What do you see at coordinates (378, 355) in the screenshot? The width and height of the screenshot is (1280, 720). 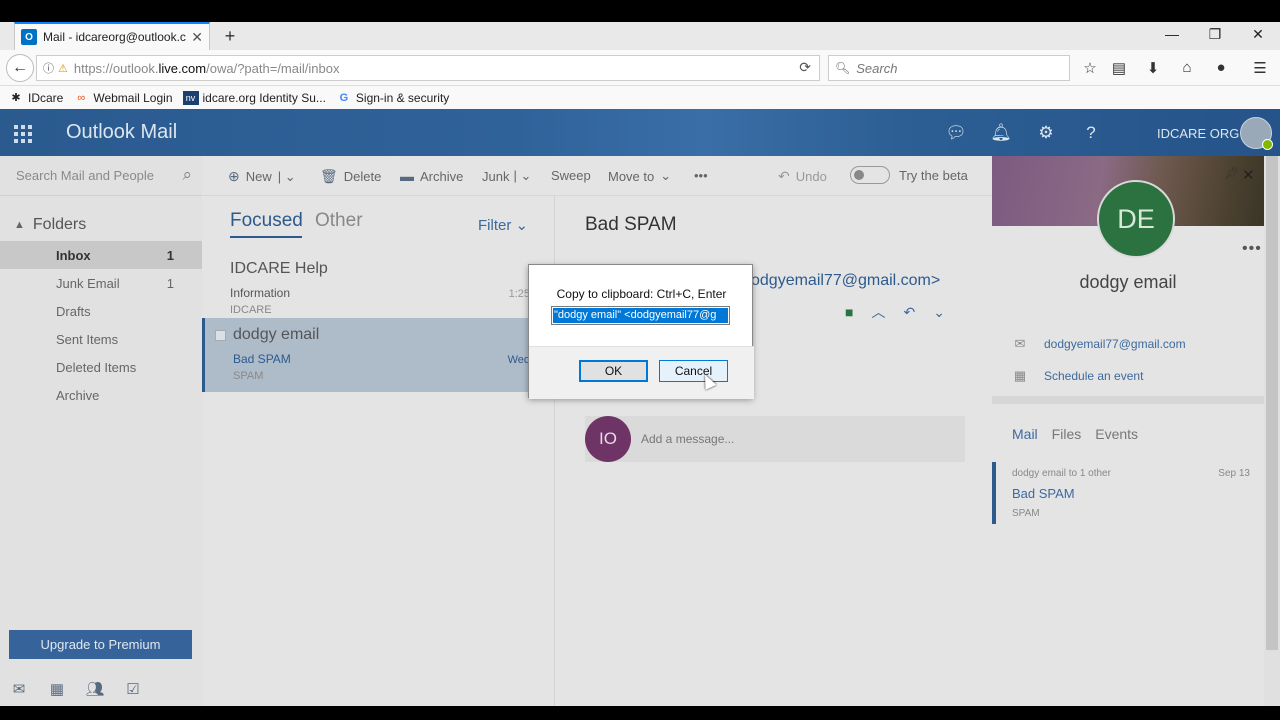 I see `list-item-selected: dodgy email Bad SPAM SPAM Wed` at bounding box center [378, 355].